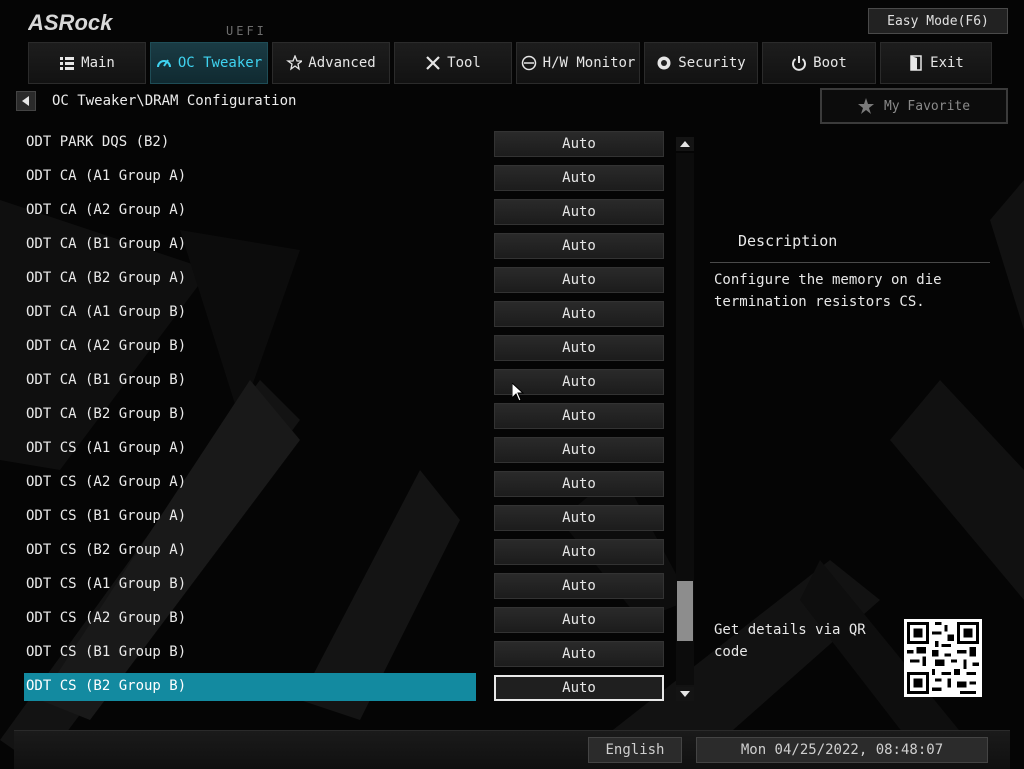 The width and height of the screenshot is (1024, 769). What do you see at coordinates (98, 63) in the screenshot?
I see `tab-main-label: Main` at bounding box center [98, 63].